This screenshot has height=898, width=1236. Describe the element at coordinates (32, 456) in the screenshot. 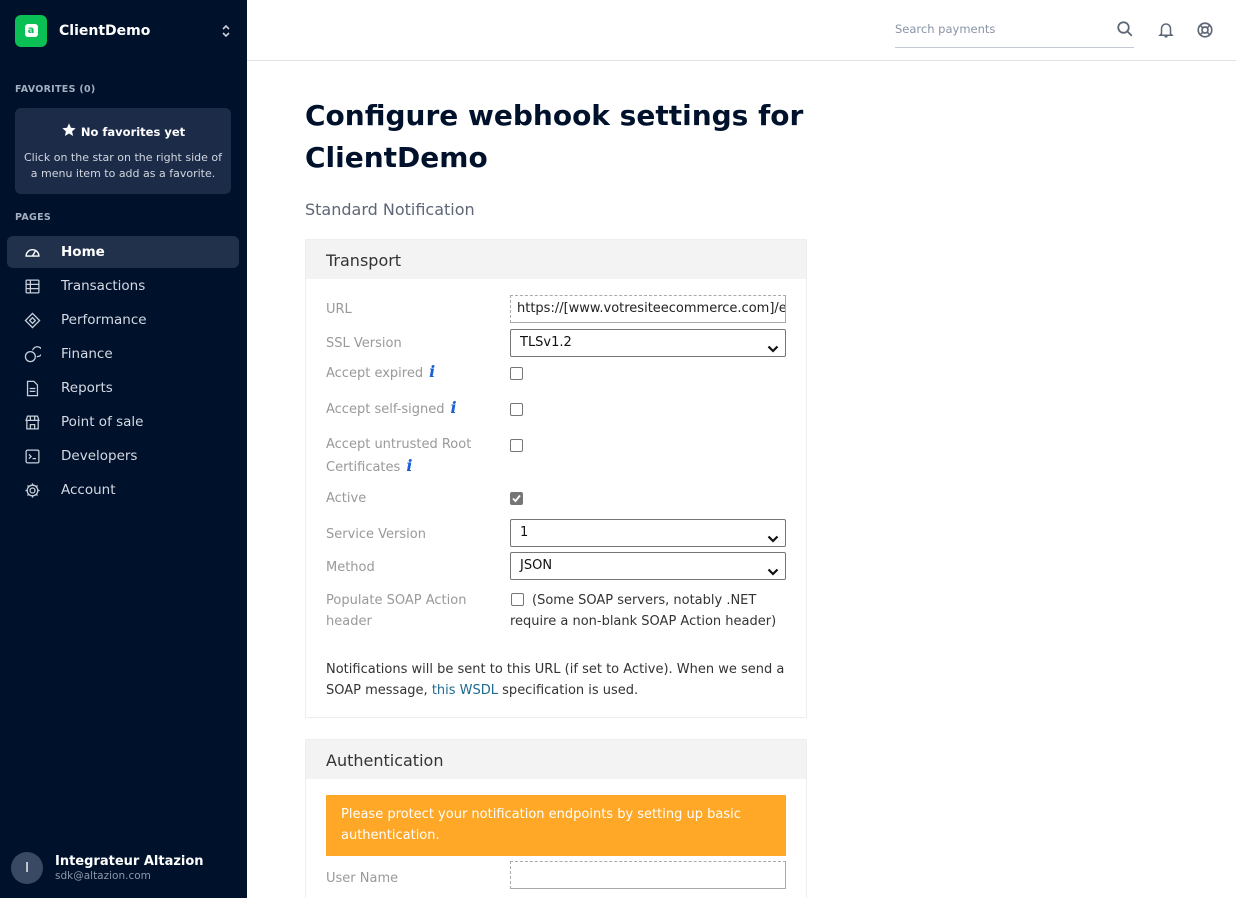

I see `terminal-icon` at that location.